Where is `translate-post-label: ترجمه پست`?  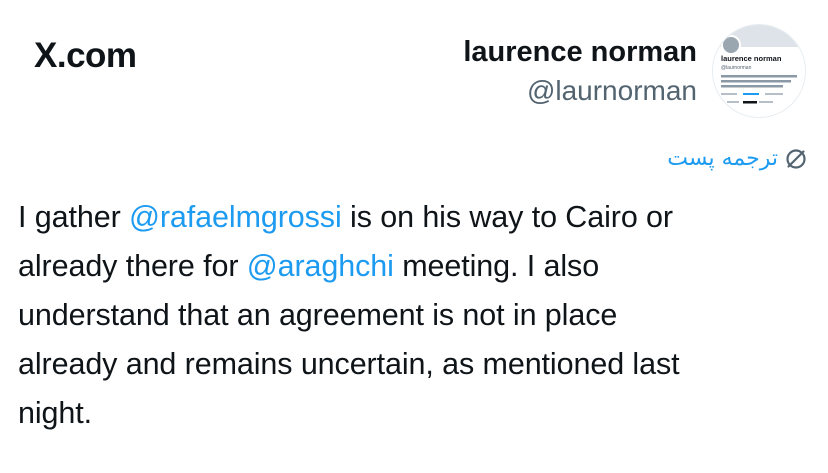 translate-post-label: ترجمه پست is located at coordinates (722, 158).